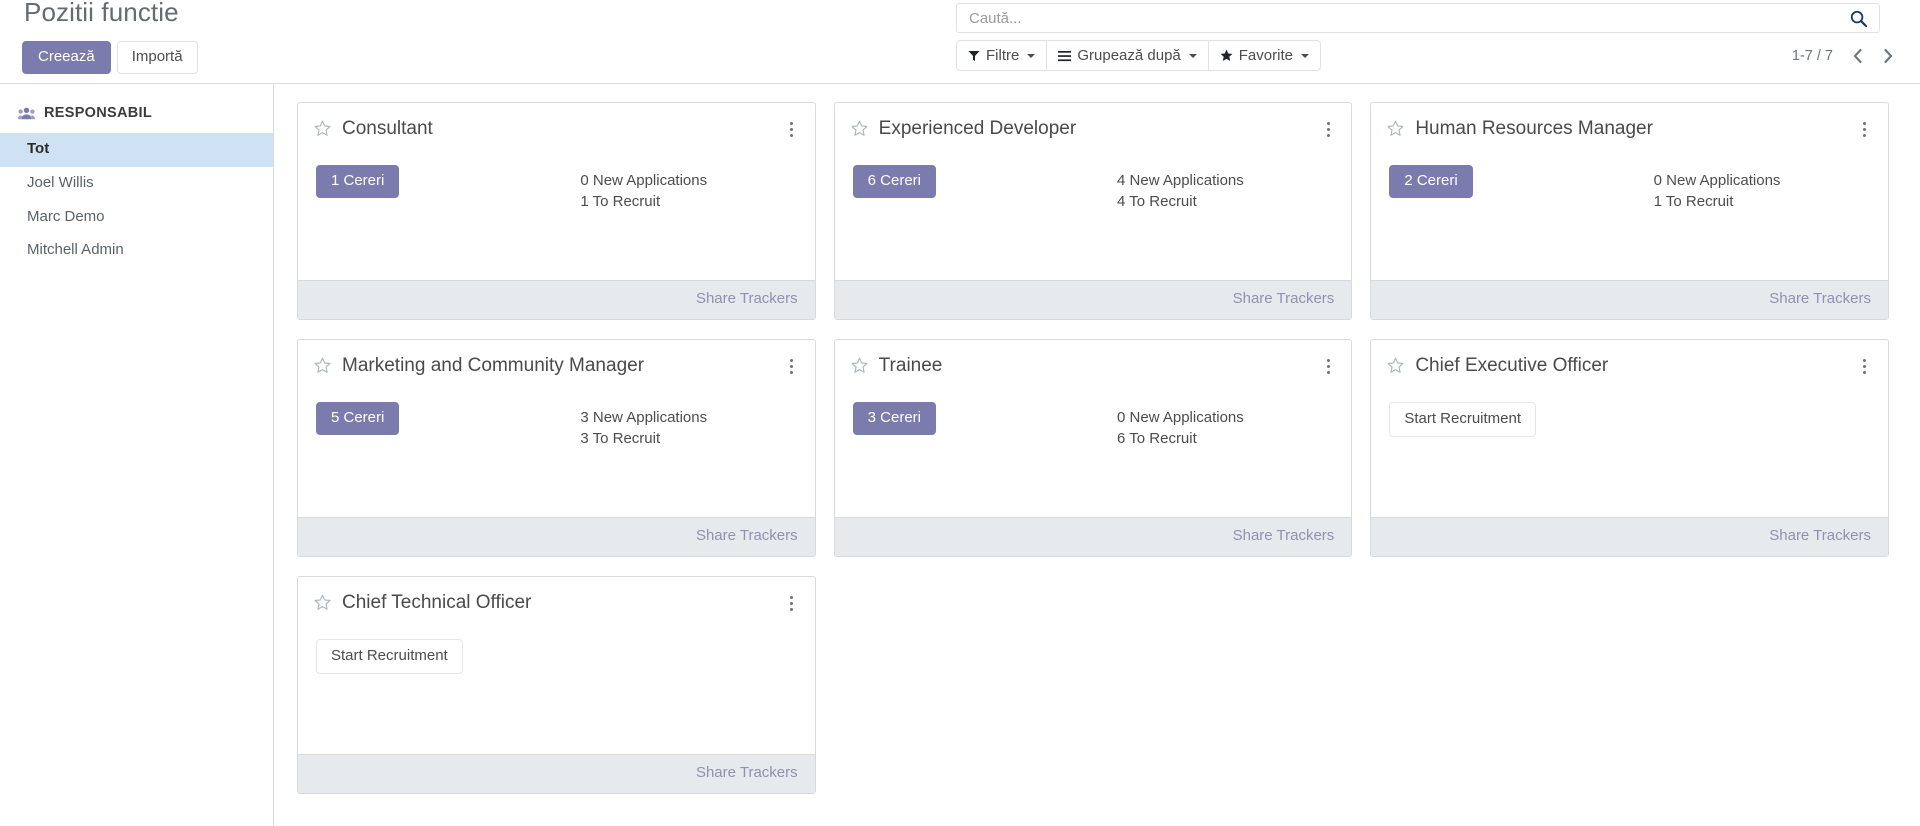 This screenshot has width=1920, height=826. What do you see at coordinates (1629, 122) in the screenshot?
I see `card-header: Human Resources Manager` at bounding box center [1629, 122].